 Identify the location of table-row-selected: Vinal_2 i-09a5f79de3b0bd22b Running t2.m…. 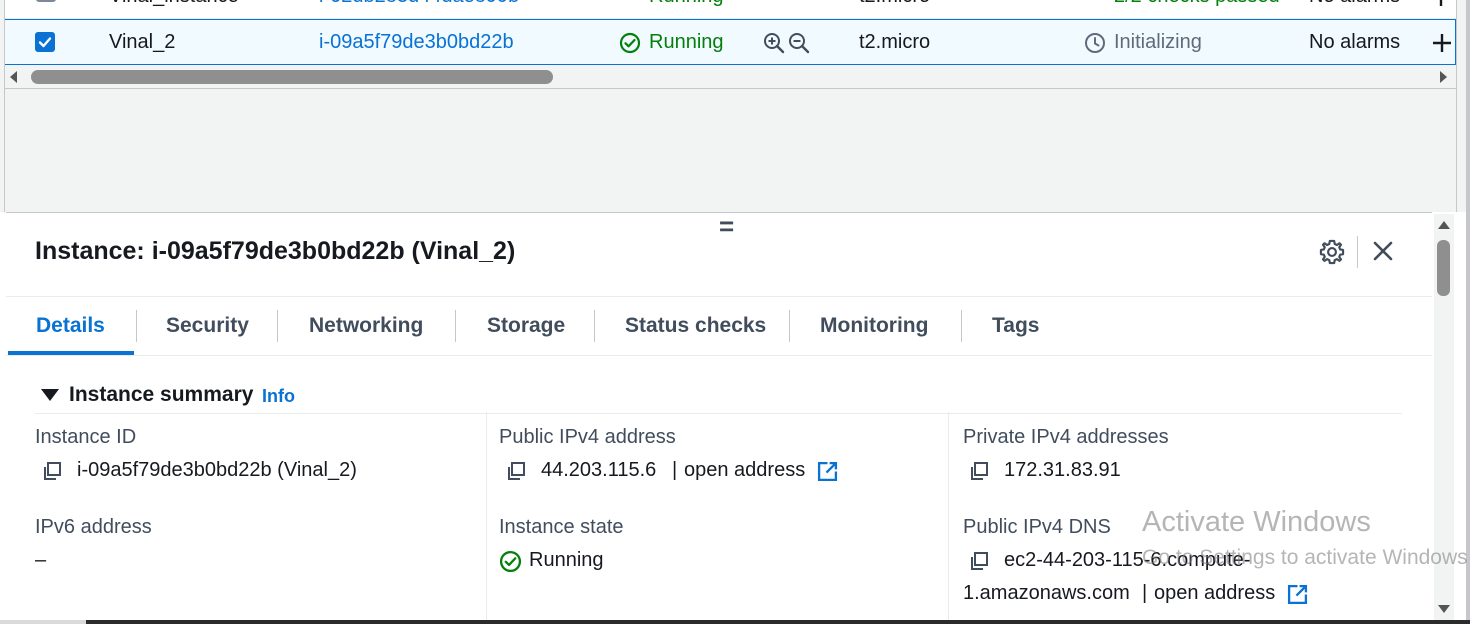
(730, 42).